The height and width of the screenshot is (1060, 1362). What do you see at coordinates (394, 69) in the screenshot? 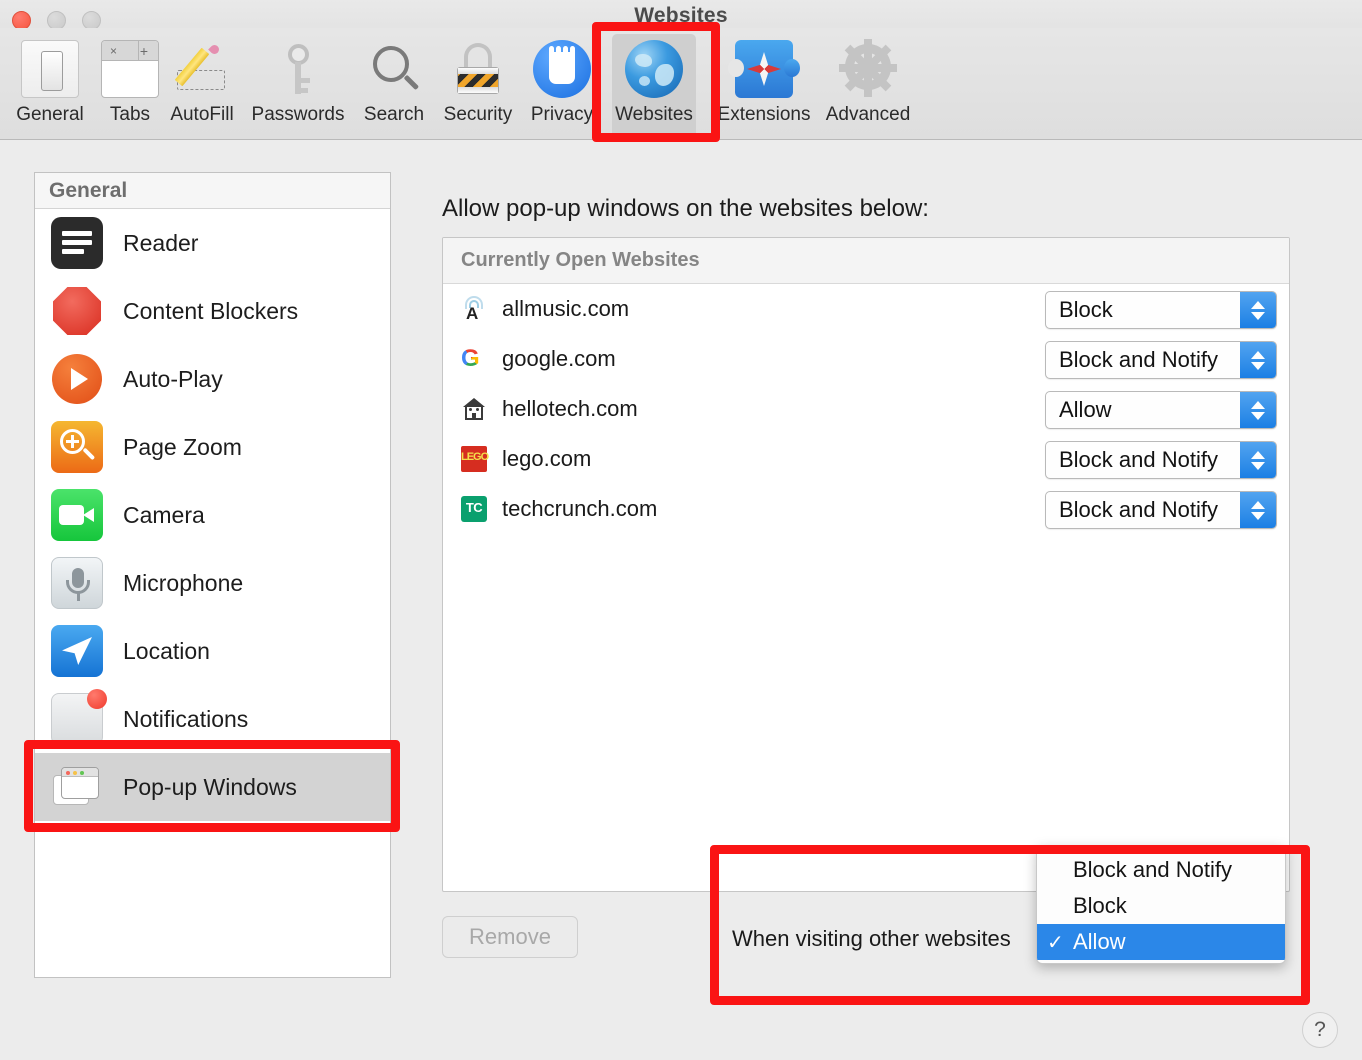
I see `search-icon` at bounding box center [394, 69].